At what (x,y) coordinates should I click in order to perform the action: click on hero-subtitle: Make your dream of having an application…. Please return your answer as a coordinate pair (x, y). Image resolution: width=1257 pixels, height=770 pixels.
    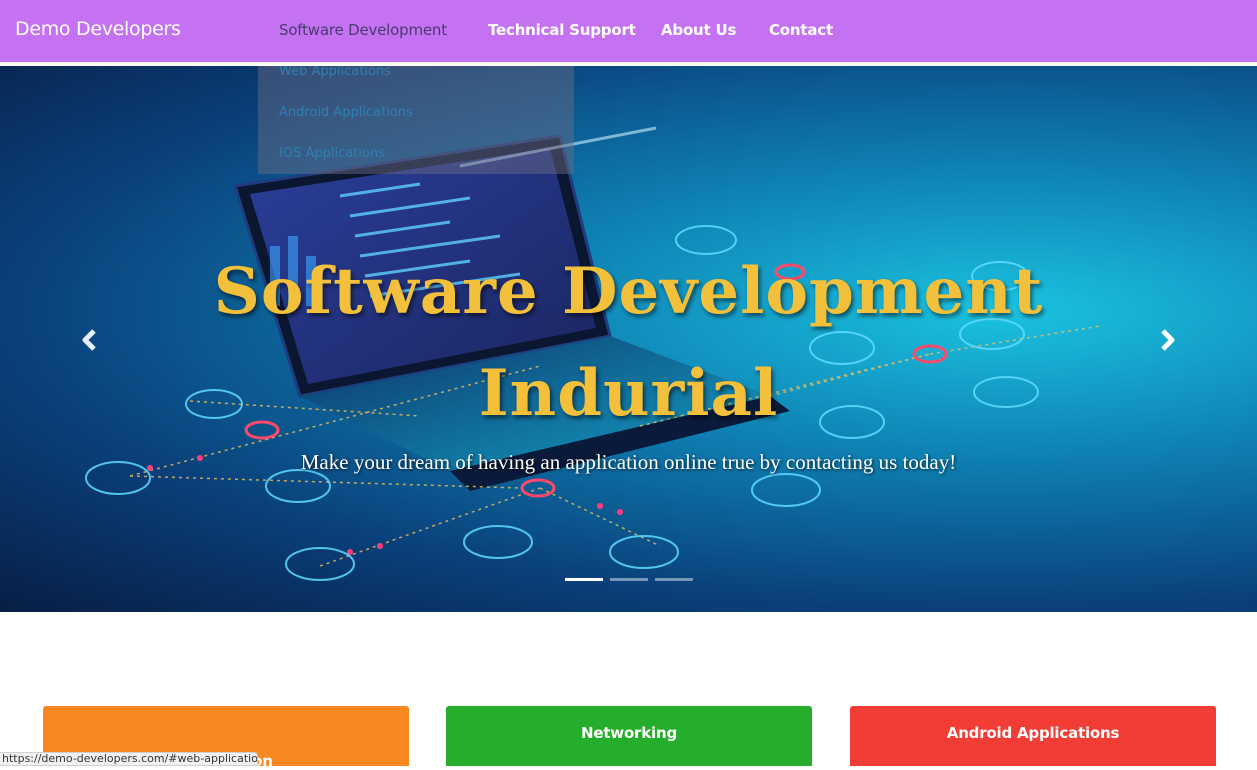
    Looking at the image, I should click on (628, 462).